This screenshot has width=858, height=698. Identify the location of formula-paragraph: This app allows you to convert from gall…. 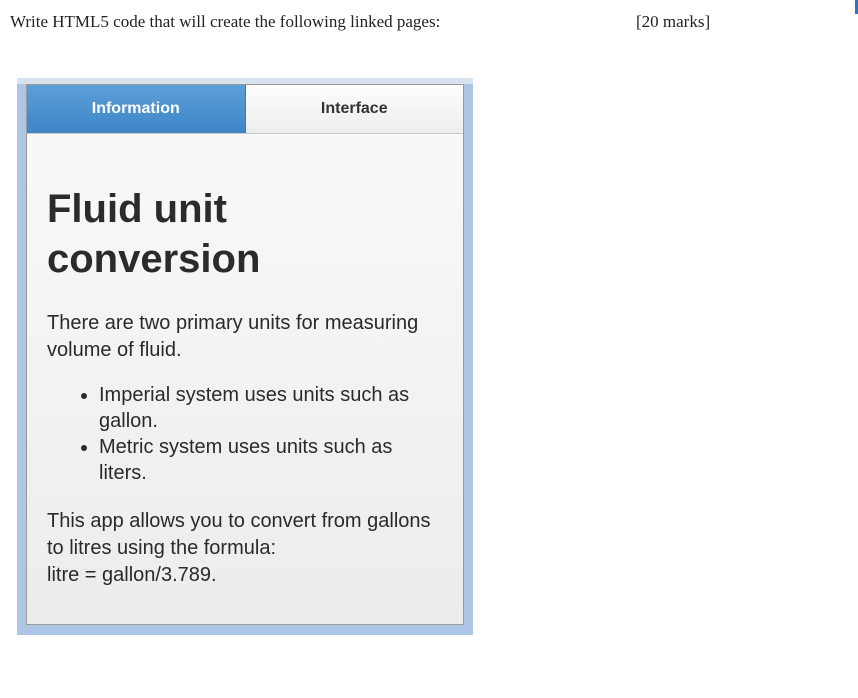
(245, 548).